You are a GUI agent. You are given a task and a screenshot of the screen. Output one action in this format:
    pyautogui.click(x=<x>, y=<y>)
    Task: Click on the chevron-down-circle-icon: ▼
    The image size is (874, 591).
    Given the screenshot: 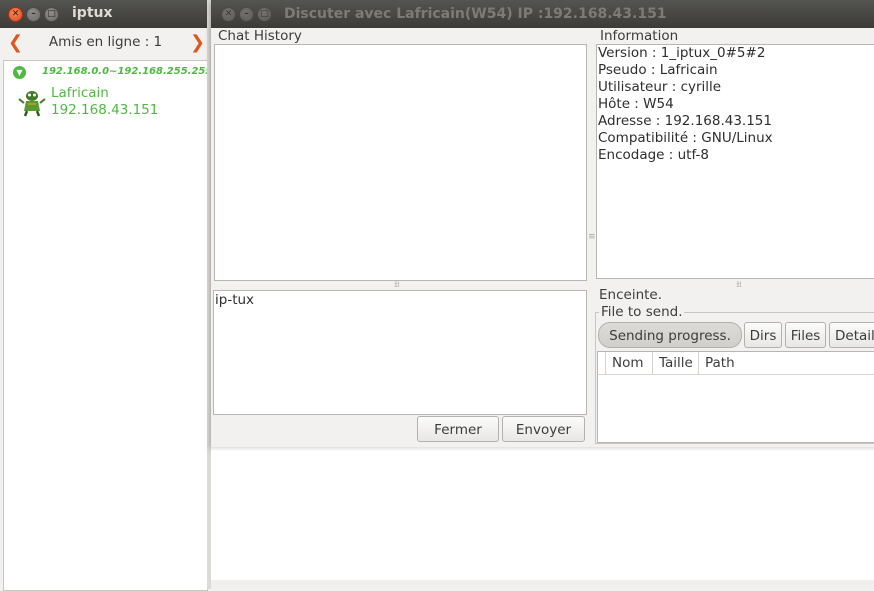 What is the action you would take?
    pyautogui.click(x=19, y=72)
    